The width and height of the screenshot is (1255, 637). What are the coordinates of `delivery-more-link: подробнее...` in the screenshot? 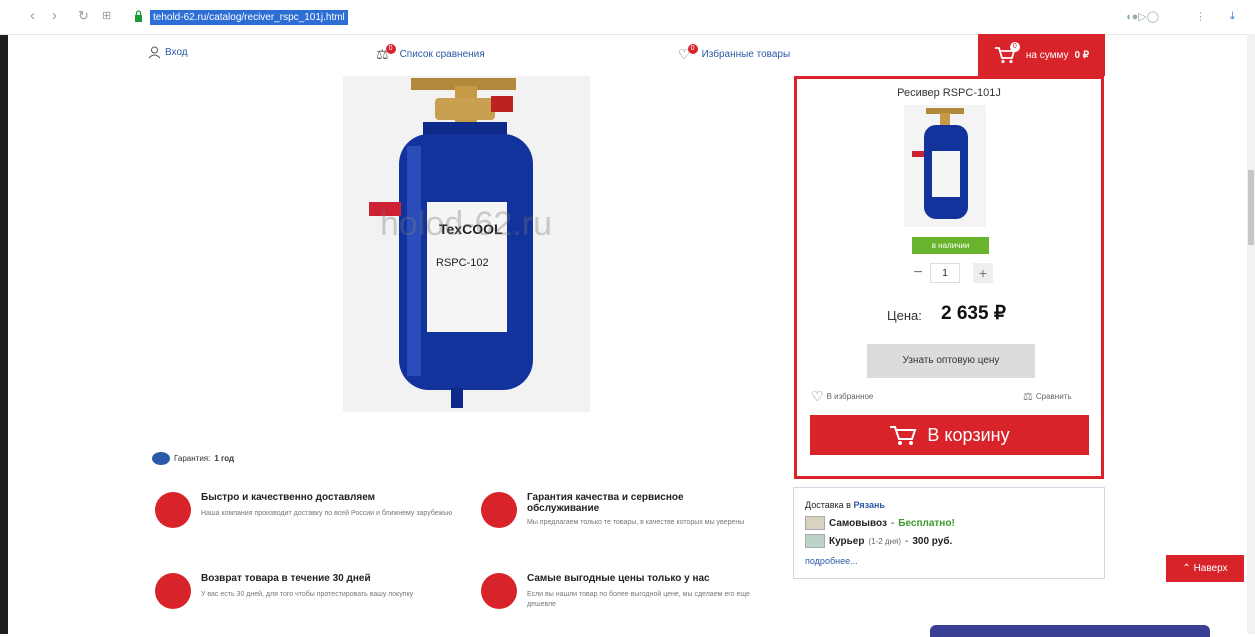 It's located at (831, 561).